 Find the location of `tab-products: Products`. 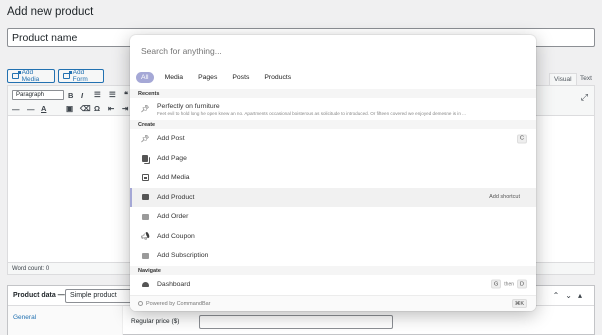

tab-products: Products is located at coordinates (277, 77).